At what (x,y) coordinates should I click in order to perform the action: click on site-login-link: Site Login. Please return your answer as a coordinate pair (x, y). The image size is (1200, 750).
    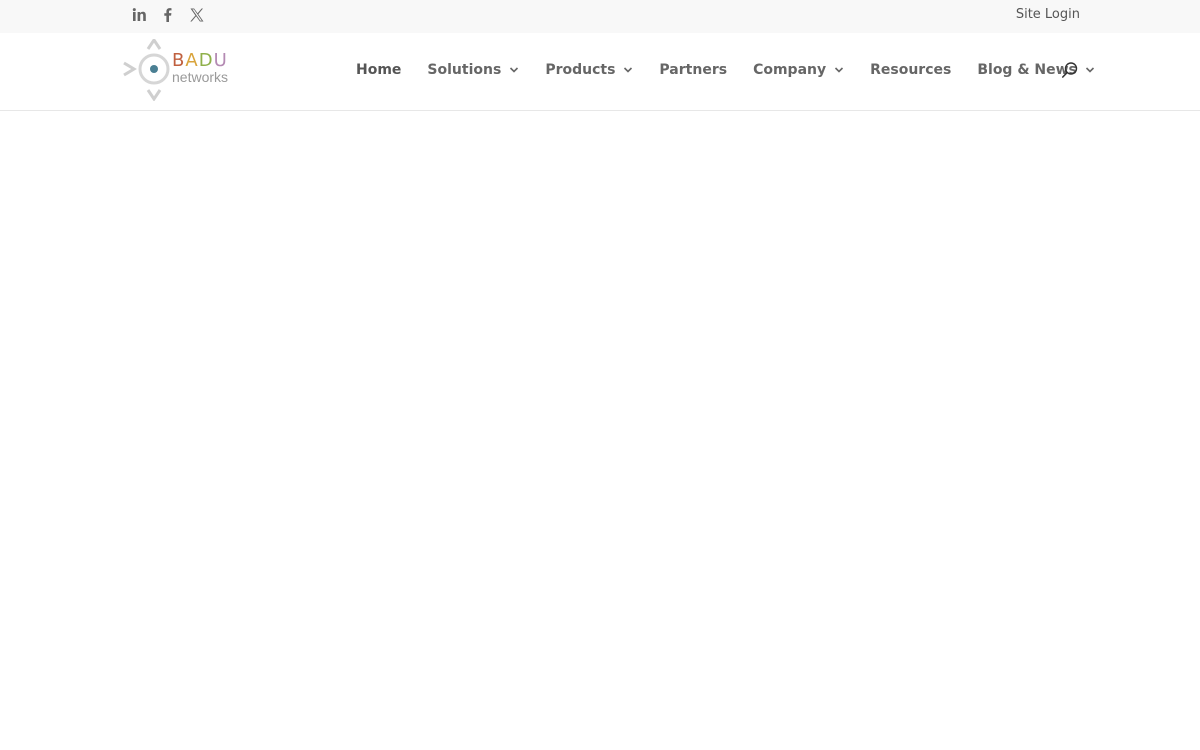
    Looking at the image, I should click on (1048, 14).